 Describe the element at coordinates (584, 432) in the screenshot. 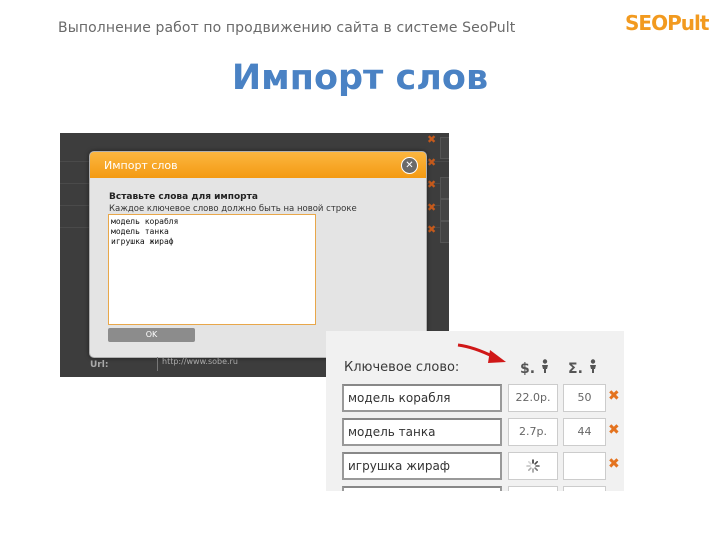

I see `count-cell: 44` at that location.